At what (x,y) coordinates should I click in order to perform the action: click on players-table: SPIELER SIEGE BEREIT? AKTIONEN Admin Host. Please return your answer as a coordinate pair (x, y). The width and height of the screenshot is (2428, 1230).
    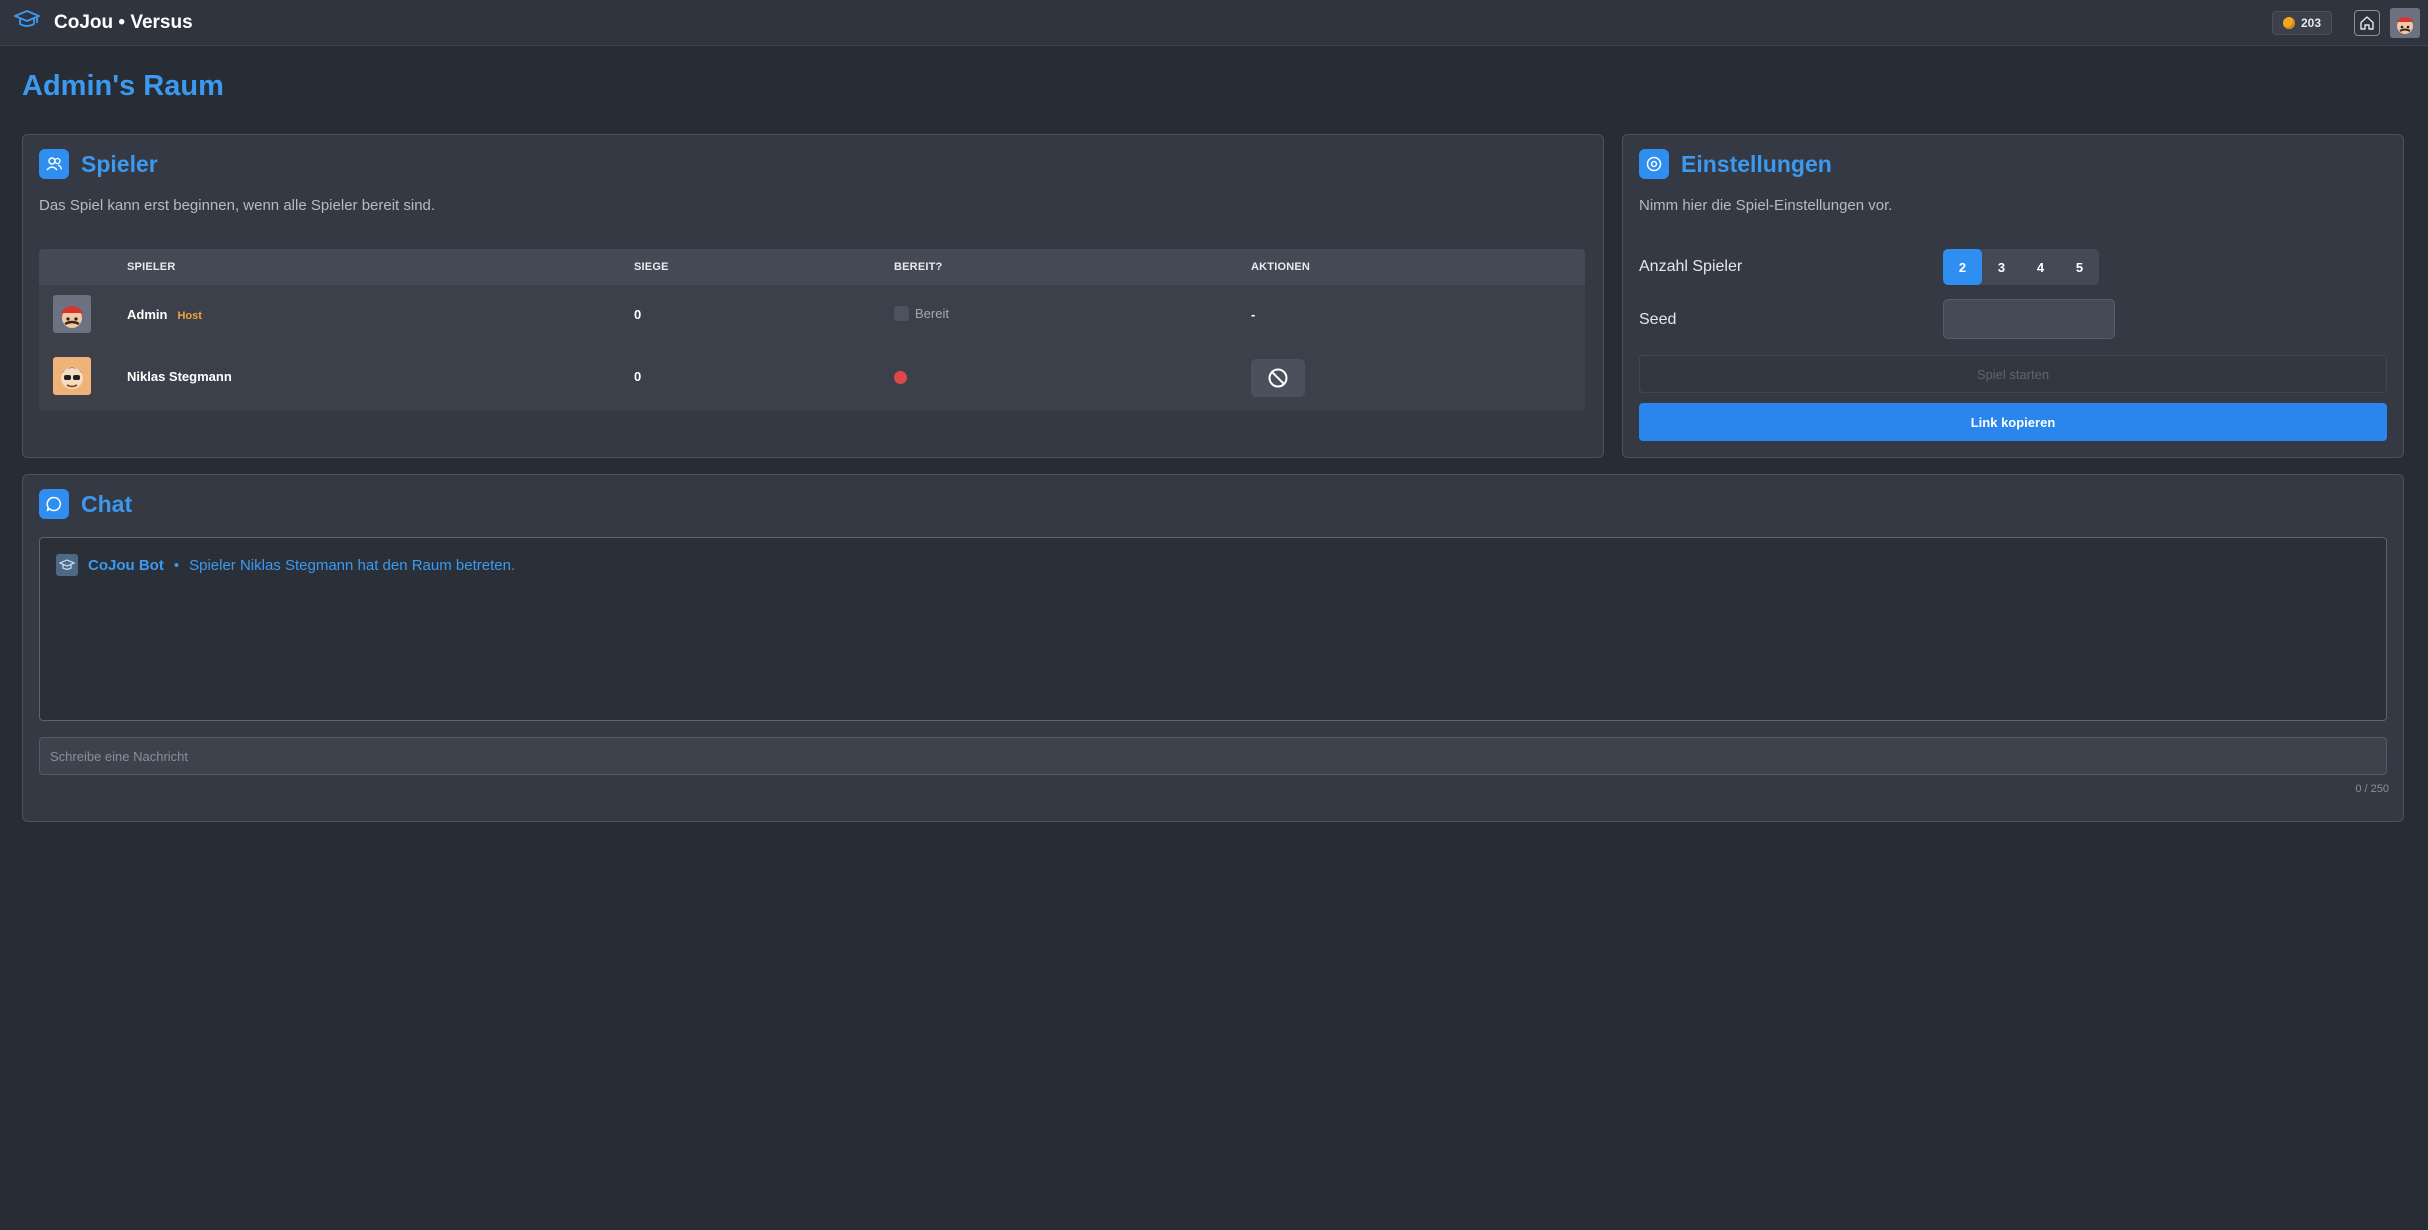
    Looking at the image, I should click on (812, 330).